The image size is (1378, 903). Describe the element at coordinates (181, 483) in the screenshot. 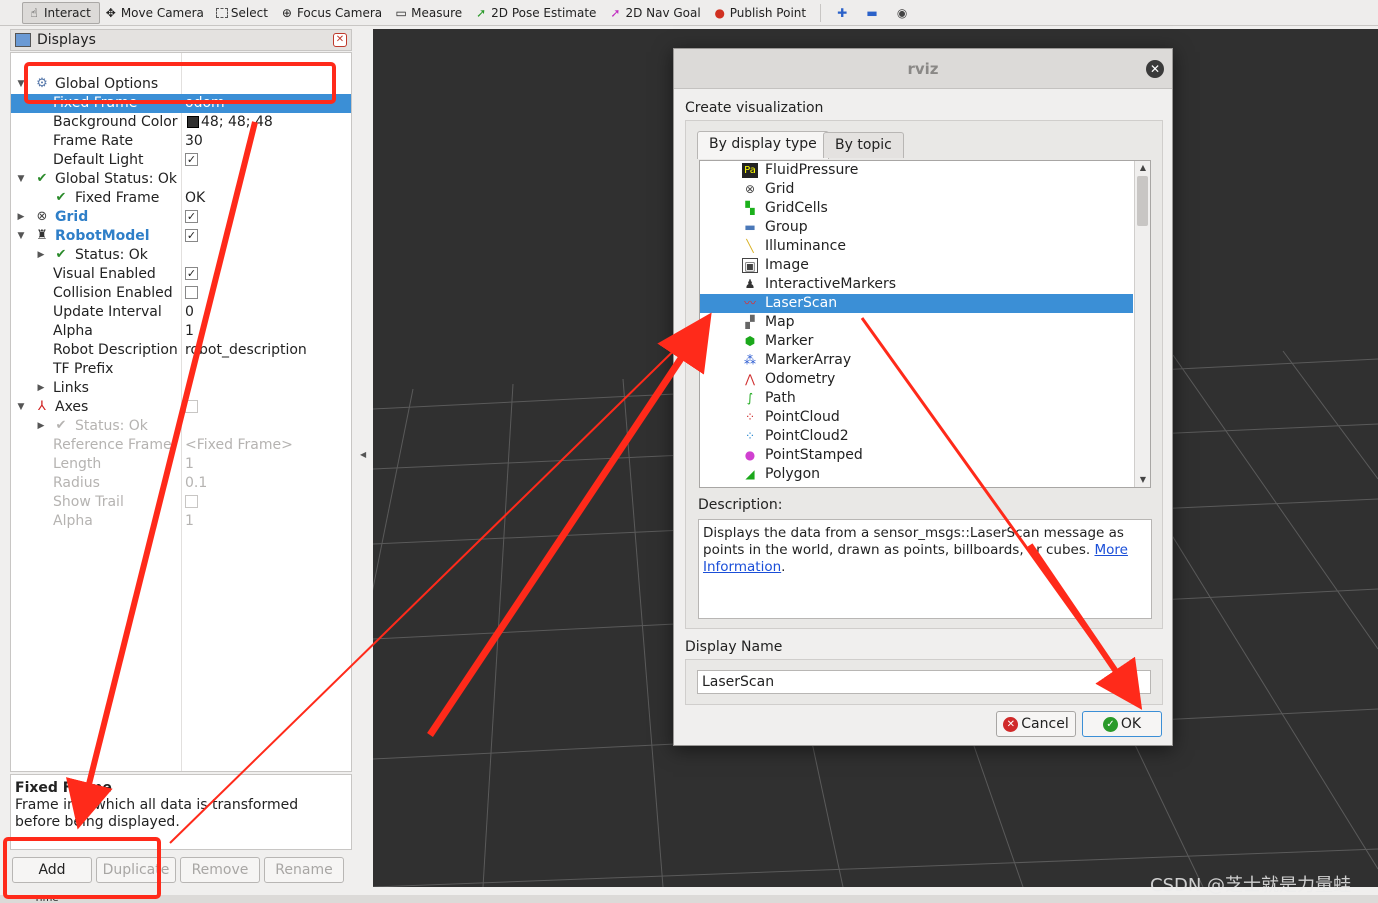

I see `tree-row-radius: Radius 0.1` at that location.